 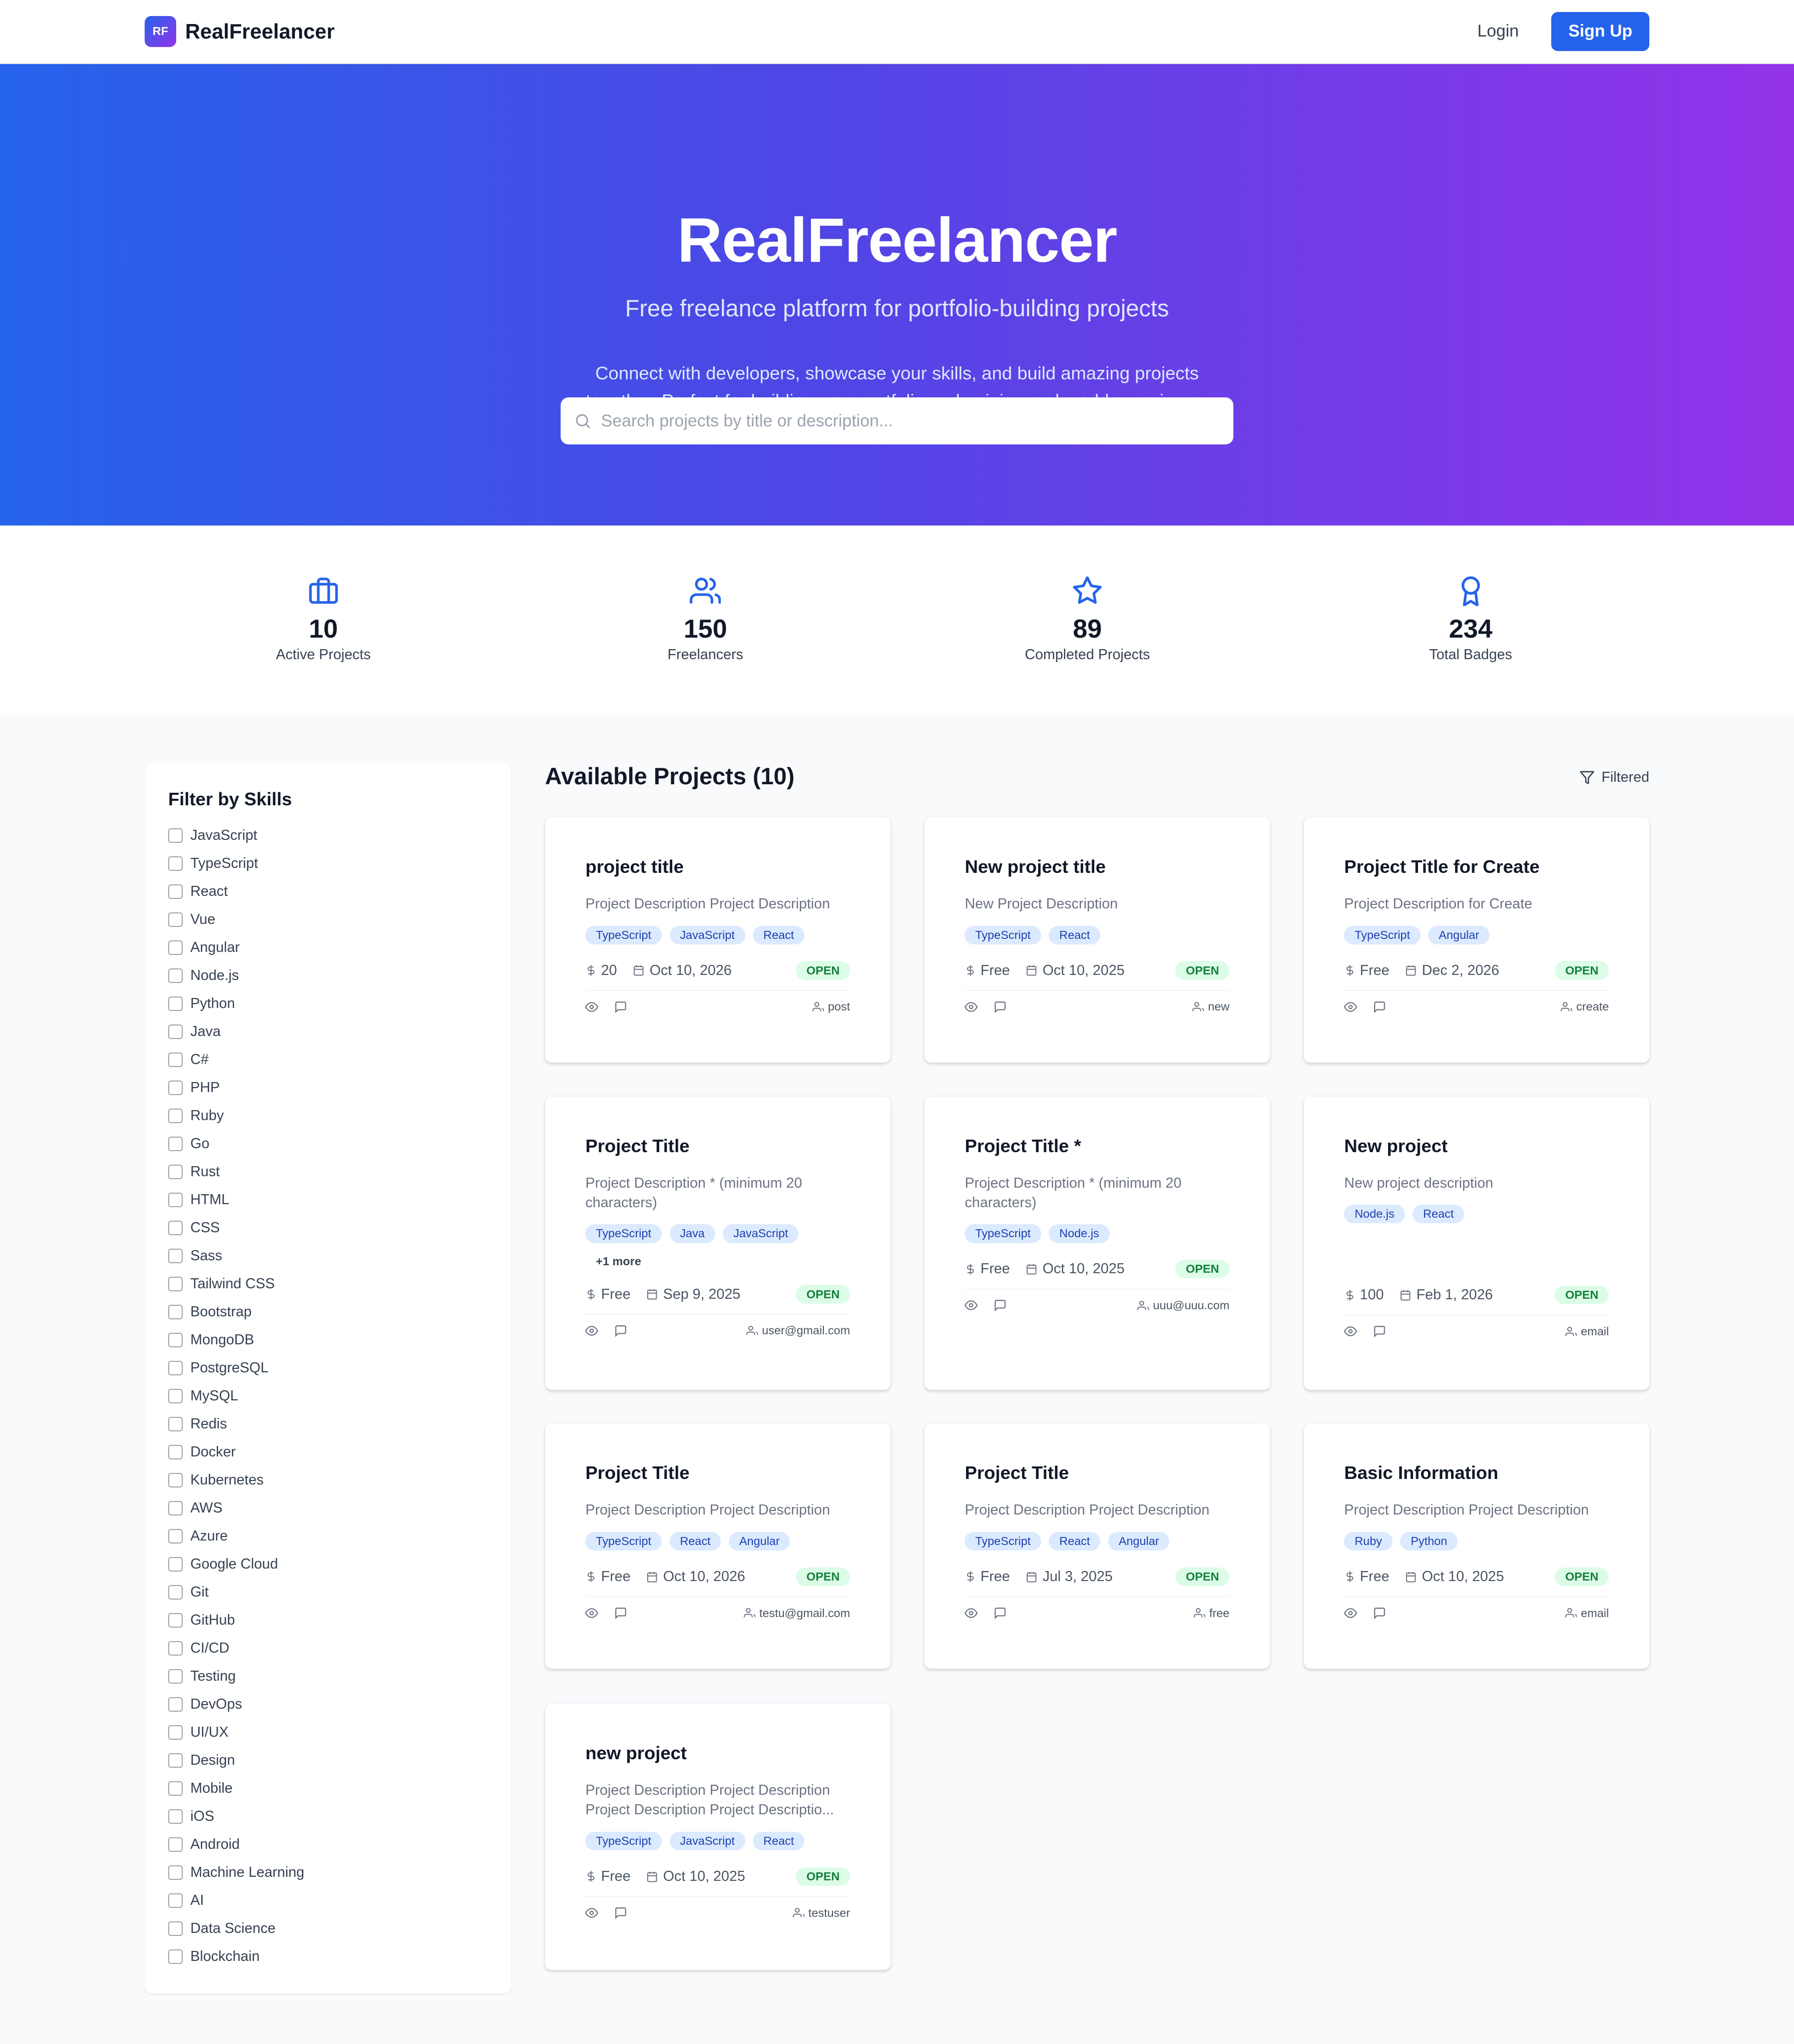 I want to click on signup-button: Sign Up, so click(x=1600, y=31).